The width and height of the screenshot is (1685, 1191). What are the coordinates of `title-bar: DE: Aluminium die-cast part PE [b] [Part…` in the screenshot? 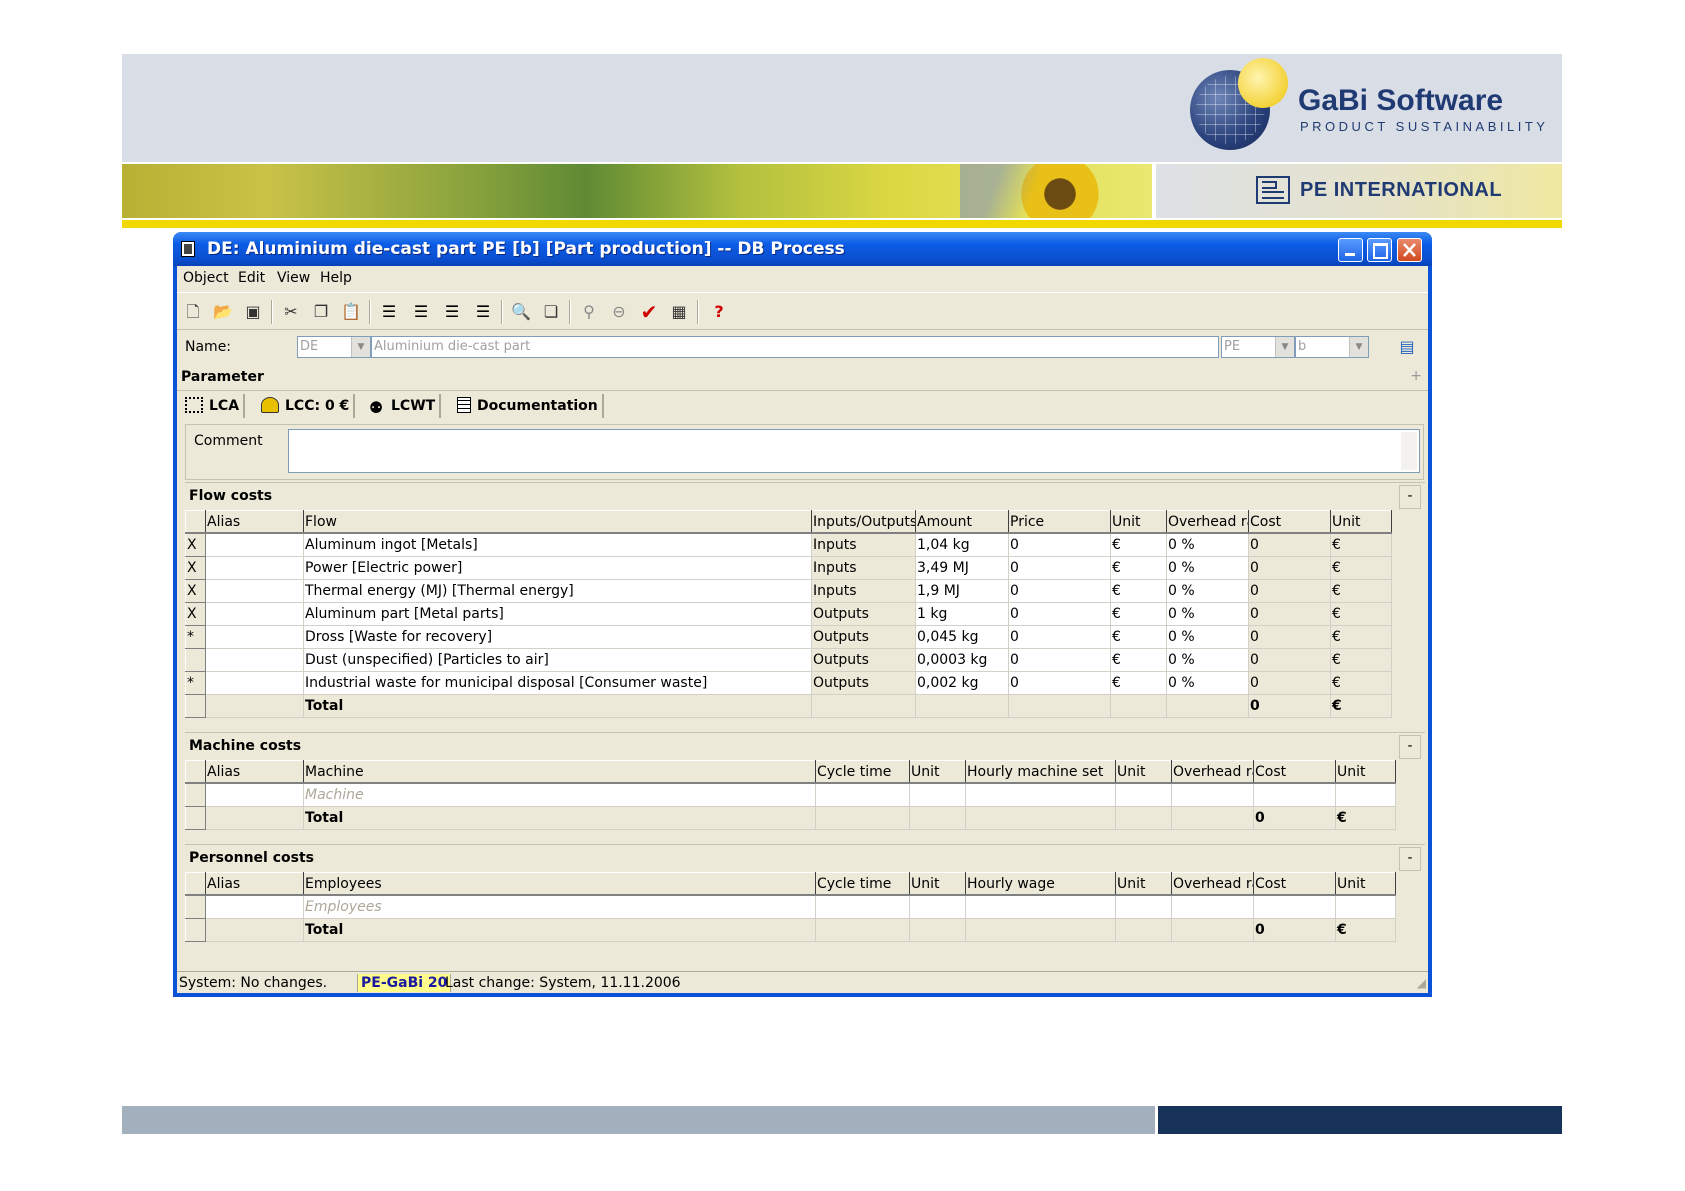 It's located at (802, 249).